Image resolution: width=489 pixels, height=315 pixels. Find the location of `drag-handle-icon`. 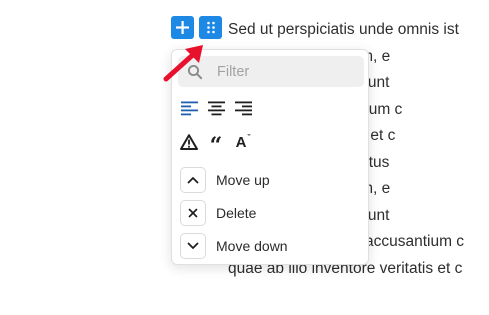

drag-handle-icon is located at coordinates (210, 27).